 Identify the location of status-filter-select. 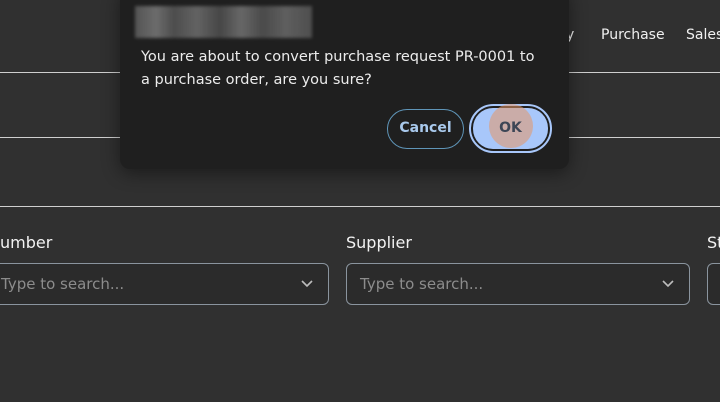
(713, 284).